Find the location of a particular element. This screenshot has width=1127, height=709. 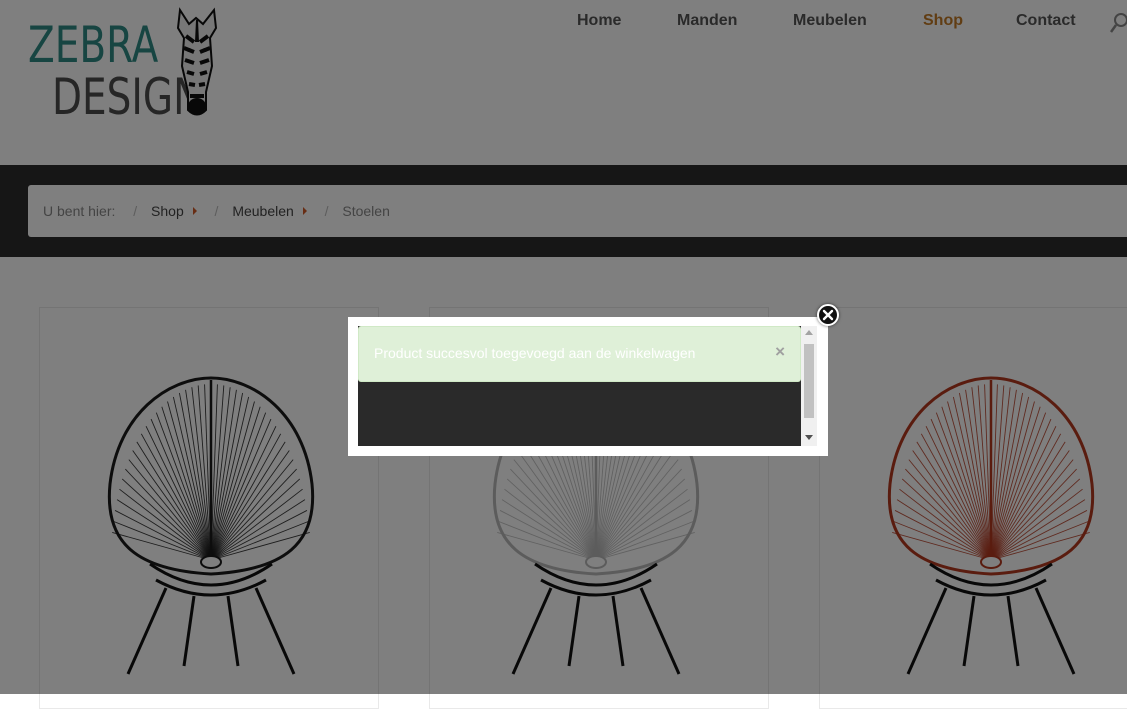

scroll-thumb is located at coordinates (809, 381).